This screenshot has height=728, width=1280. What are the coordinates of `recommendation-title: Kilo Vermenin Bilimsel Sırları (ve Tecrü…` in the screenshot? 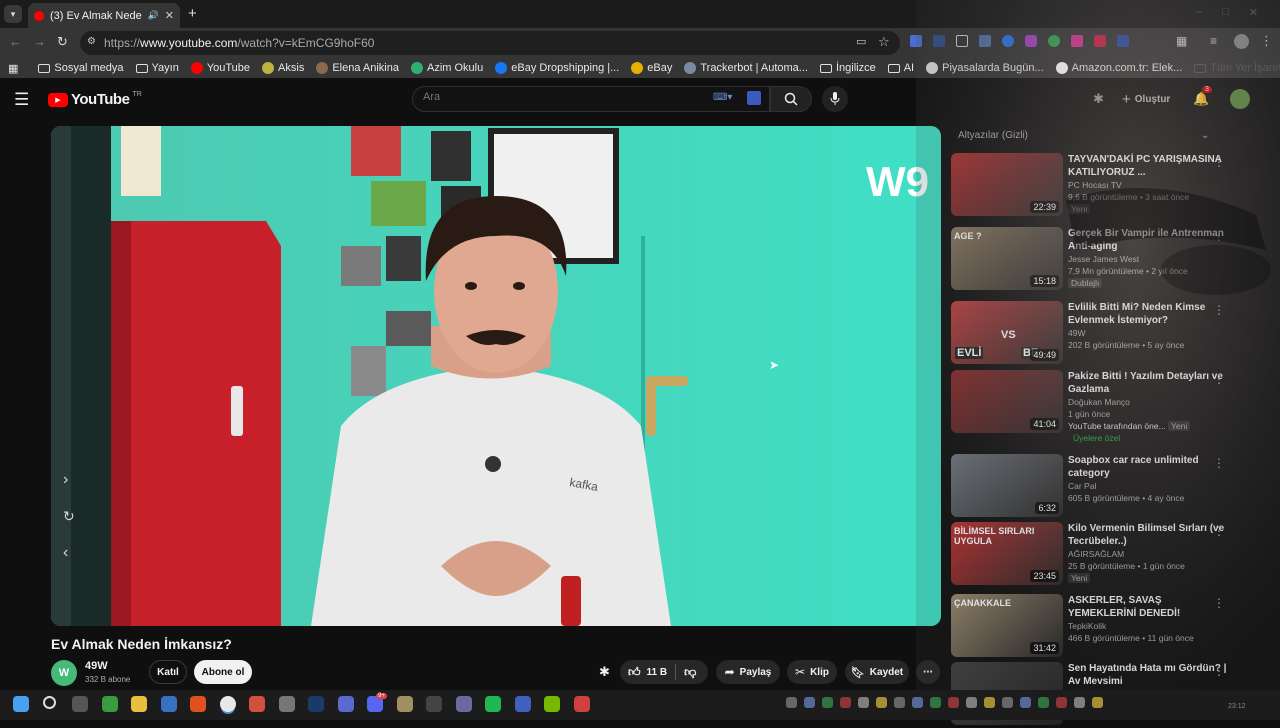 It's located at (1148, 535).